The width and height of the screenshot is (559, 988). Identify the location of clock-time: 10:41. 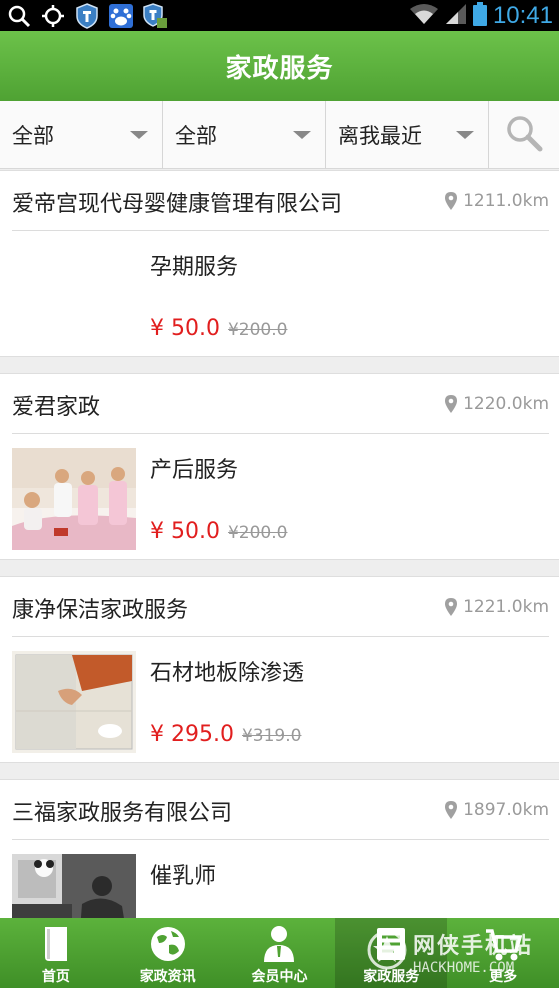
(522, 15).